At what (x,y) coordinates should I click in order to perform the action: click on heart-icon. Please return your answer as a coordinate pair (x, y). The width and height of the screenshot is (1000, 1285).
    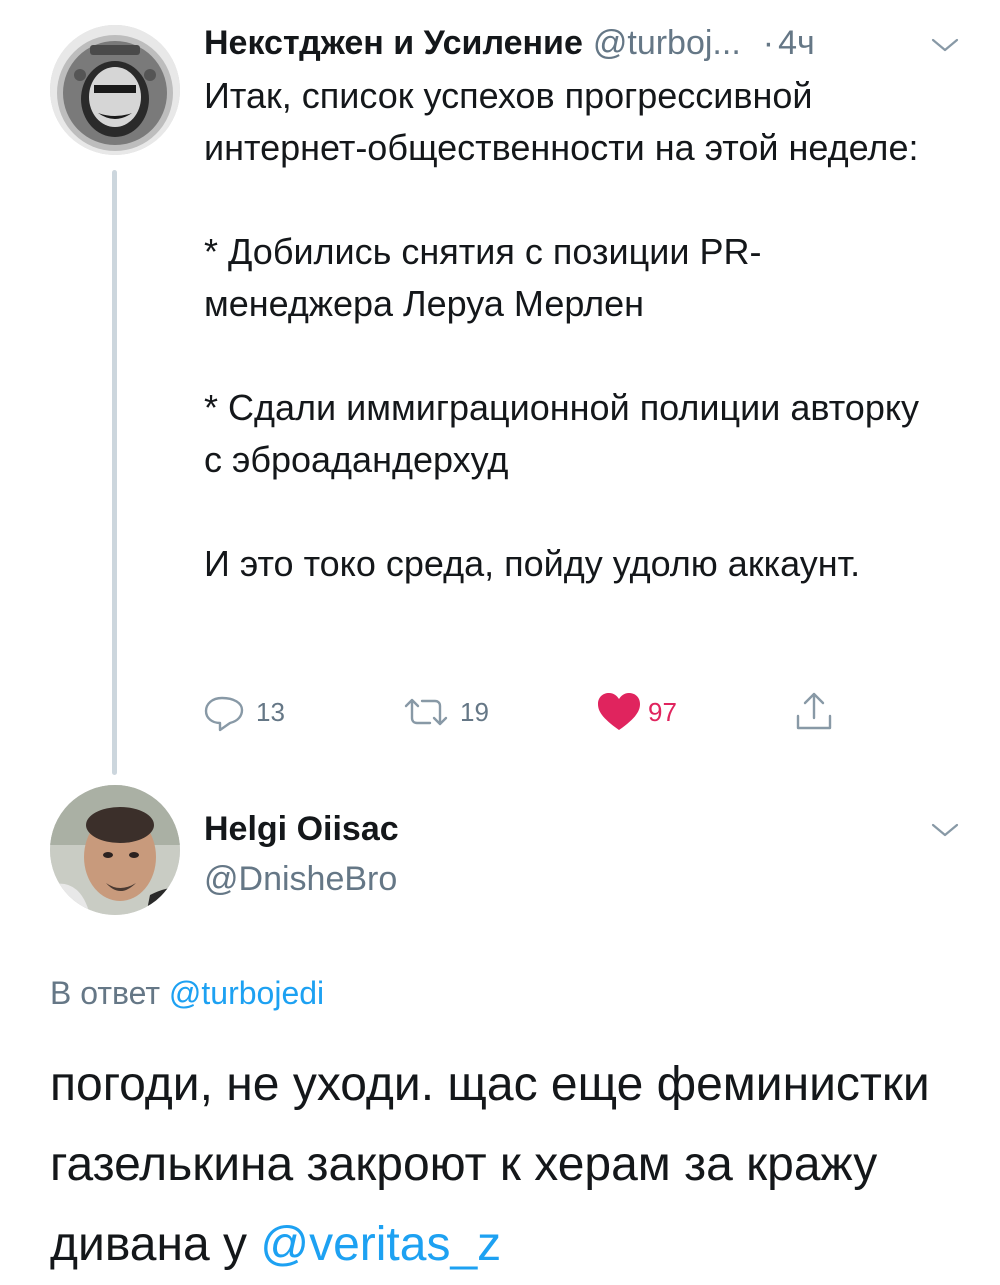
    Looking at the image, I should click on (619, 711).